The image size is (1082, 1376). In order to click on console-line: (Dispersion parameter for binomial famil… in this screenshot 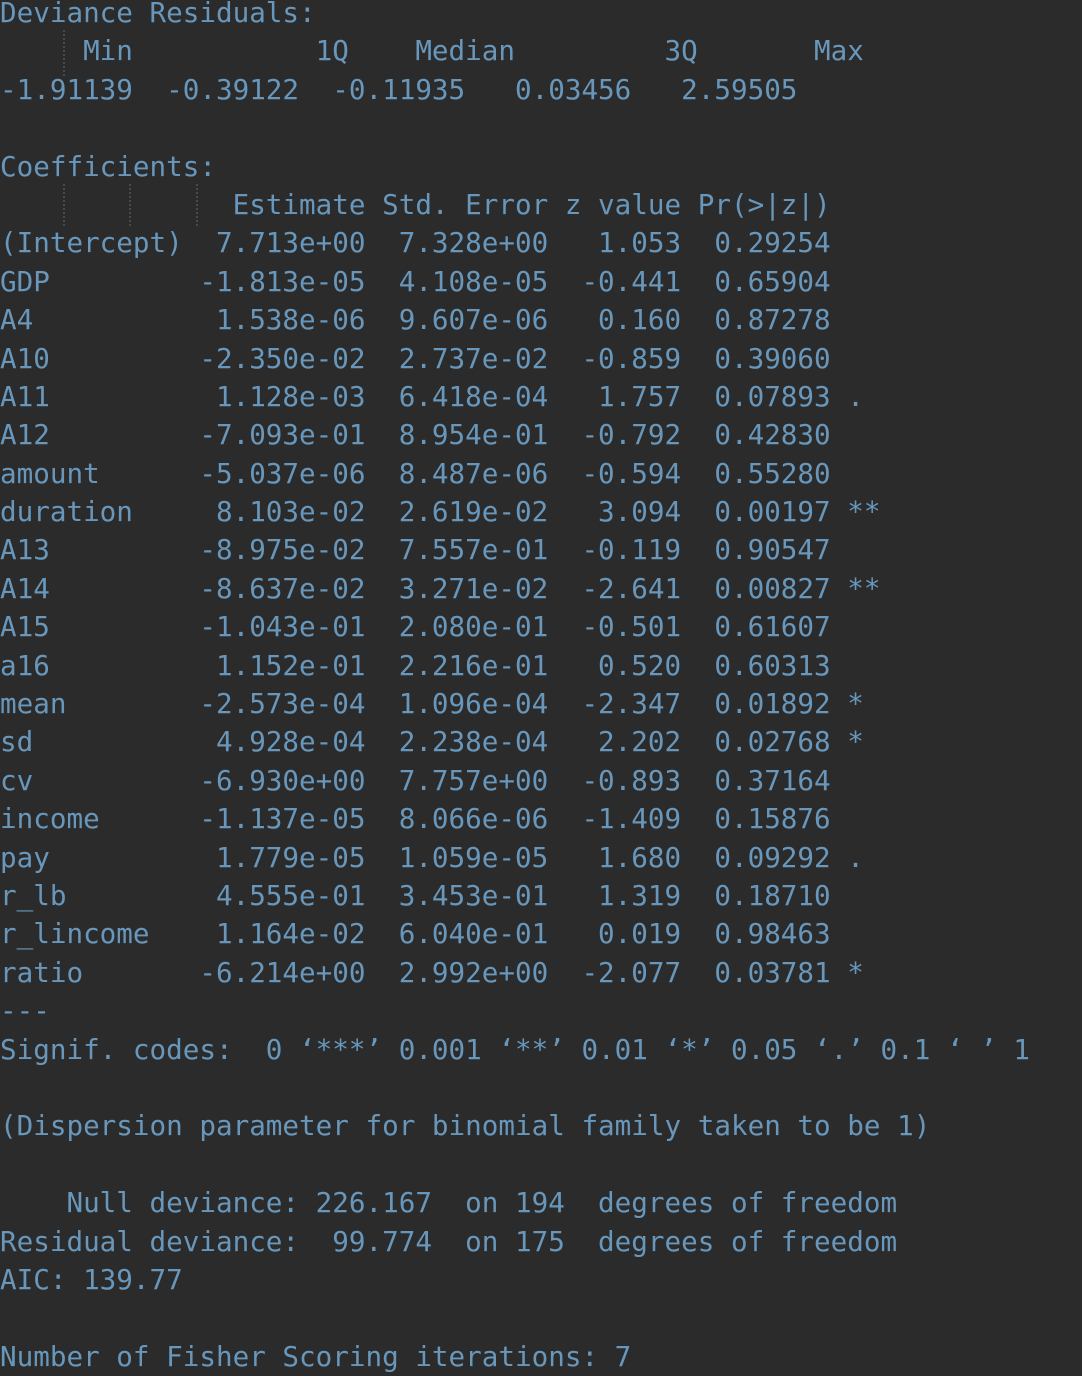, I will do `click(465, 1126)`.